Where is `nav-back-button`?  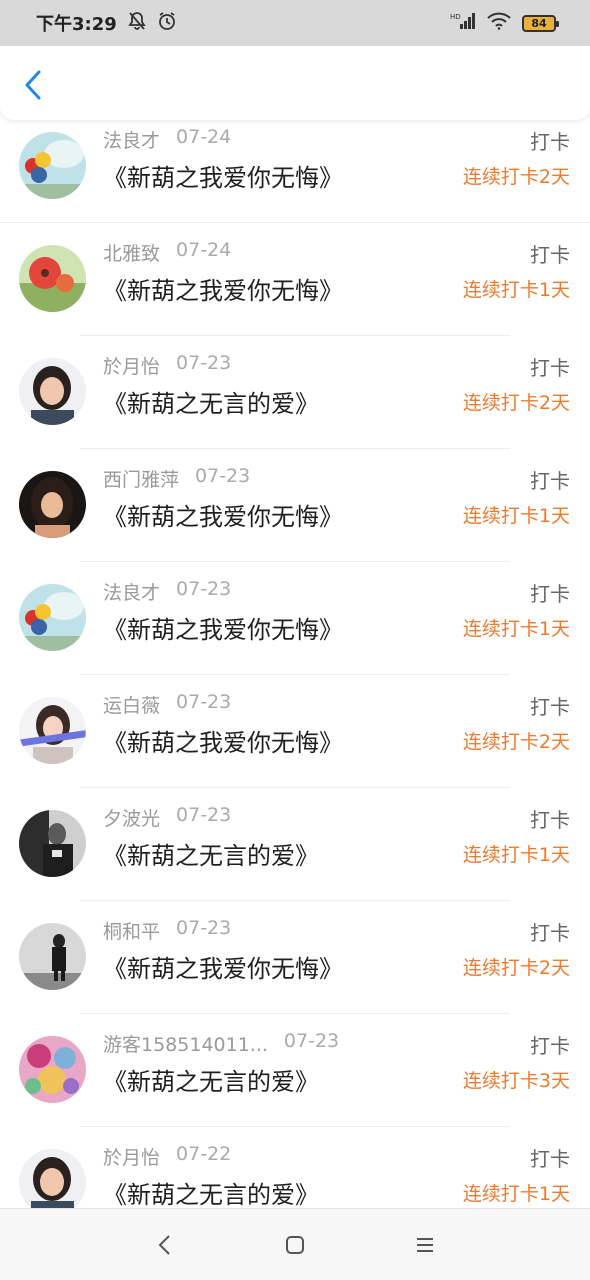 nav-back-button is located at coordinates (165, 1245).